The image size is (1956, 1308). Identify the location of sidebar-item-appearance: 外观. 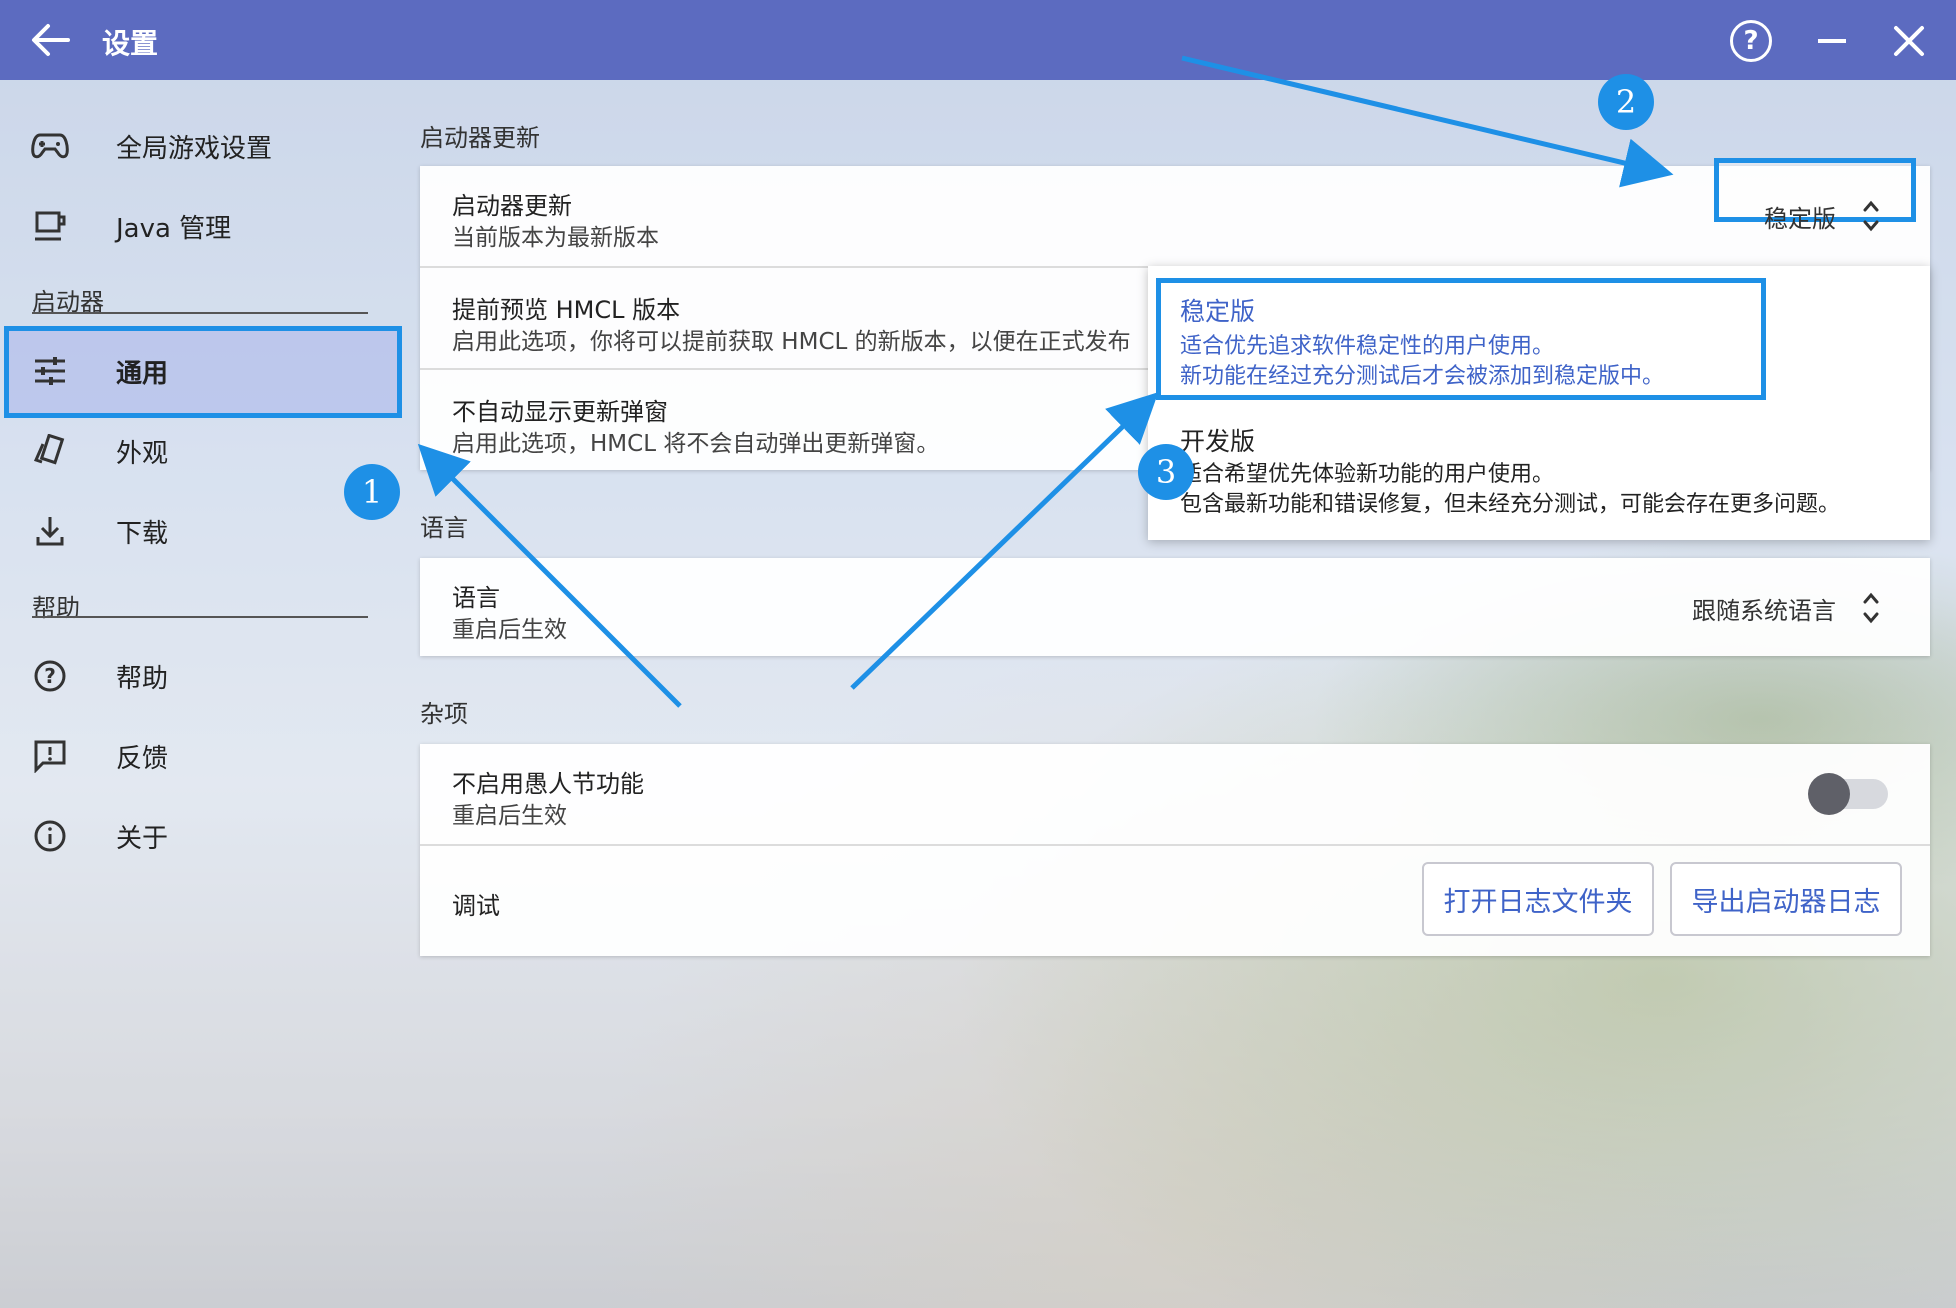
(99, 451).